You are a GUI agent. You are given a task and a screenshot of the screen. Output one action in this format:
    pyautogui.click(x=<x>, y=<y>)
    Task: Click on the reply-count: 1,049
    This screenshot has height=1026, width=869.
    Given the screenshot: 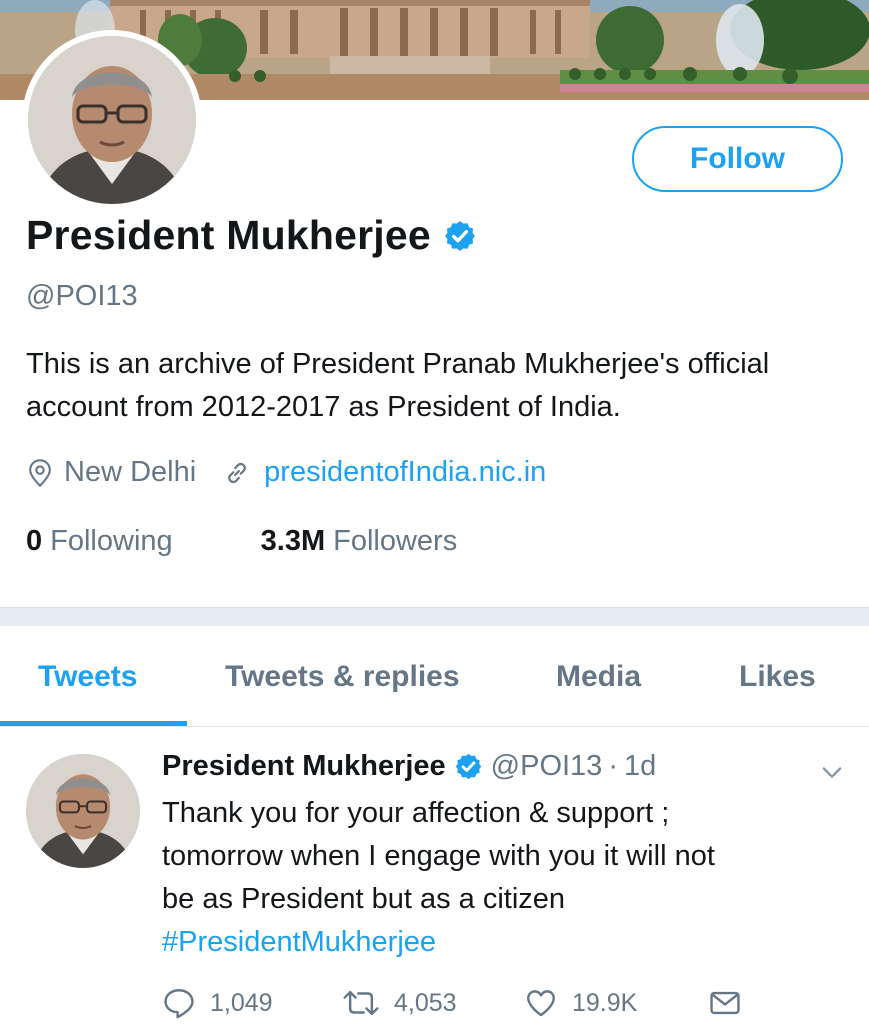 What is the action you would take?
    pyautogui.click(x=241, y=1002)
    